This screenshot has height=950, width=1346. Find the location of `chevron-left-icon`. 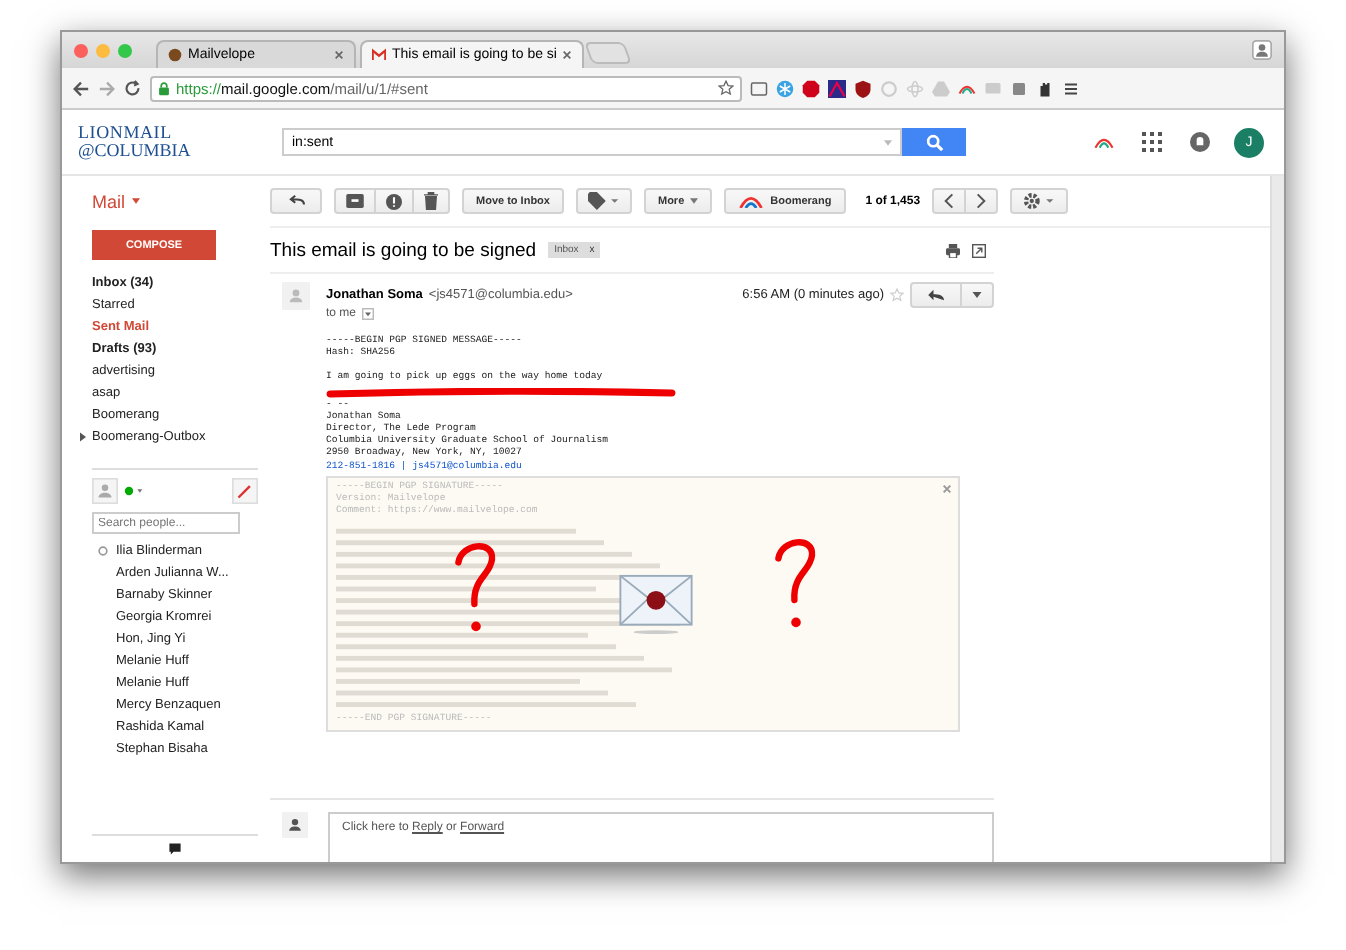

chevron-left-icon is located at coordinates (949, 201).